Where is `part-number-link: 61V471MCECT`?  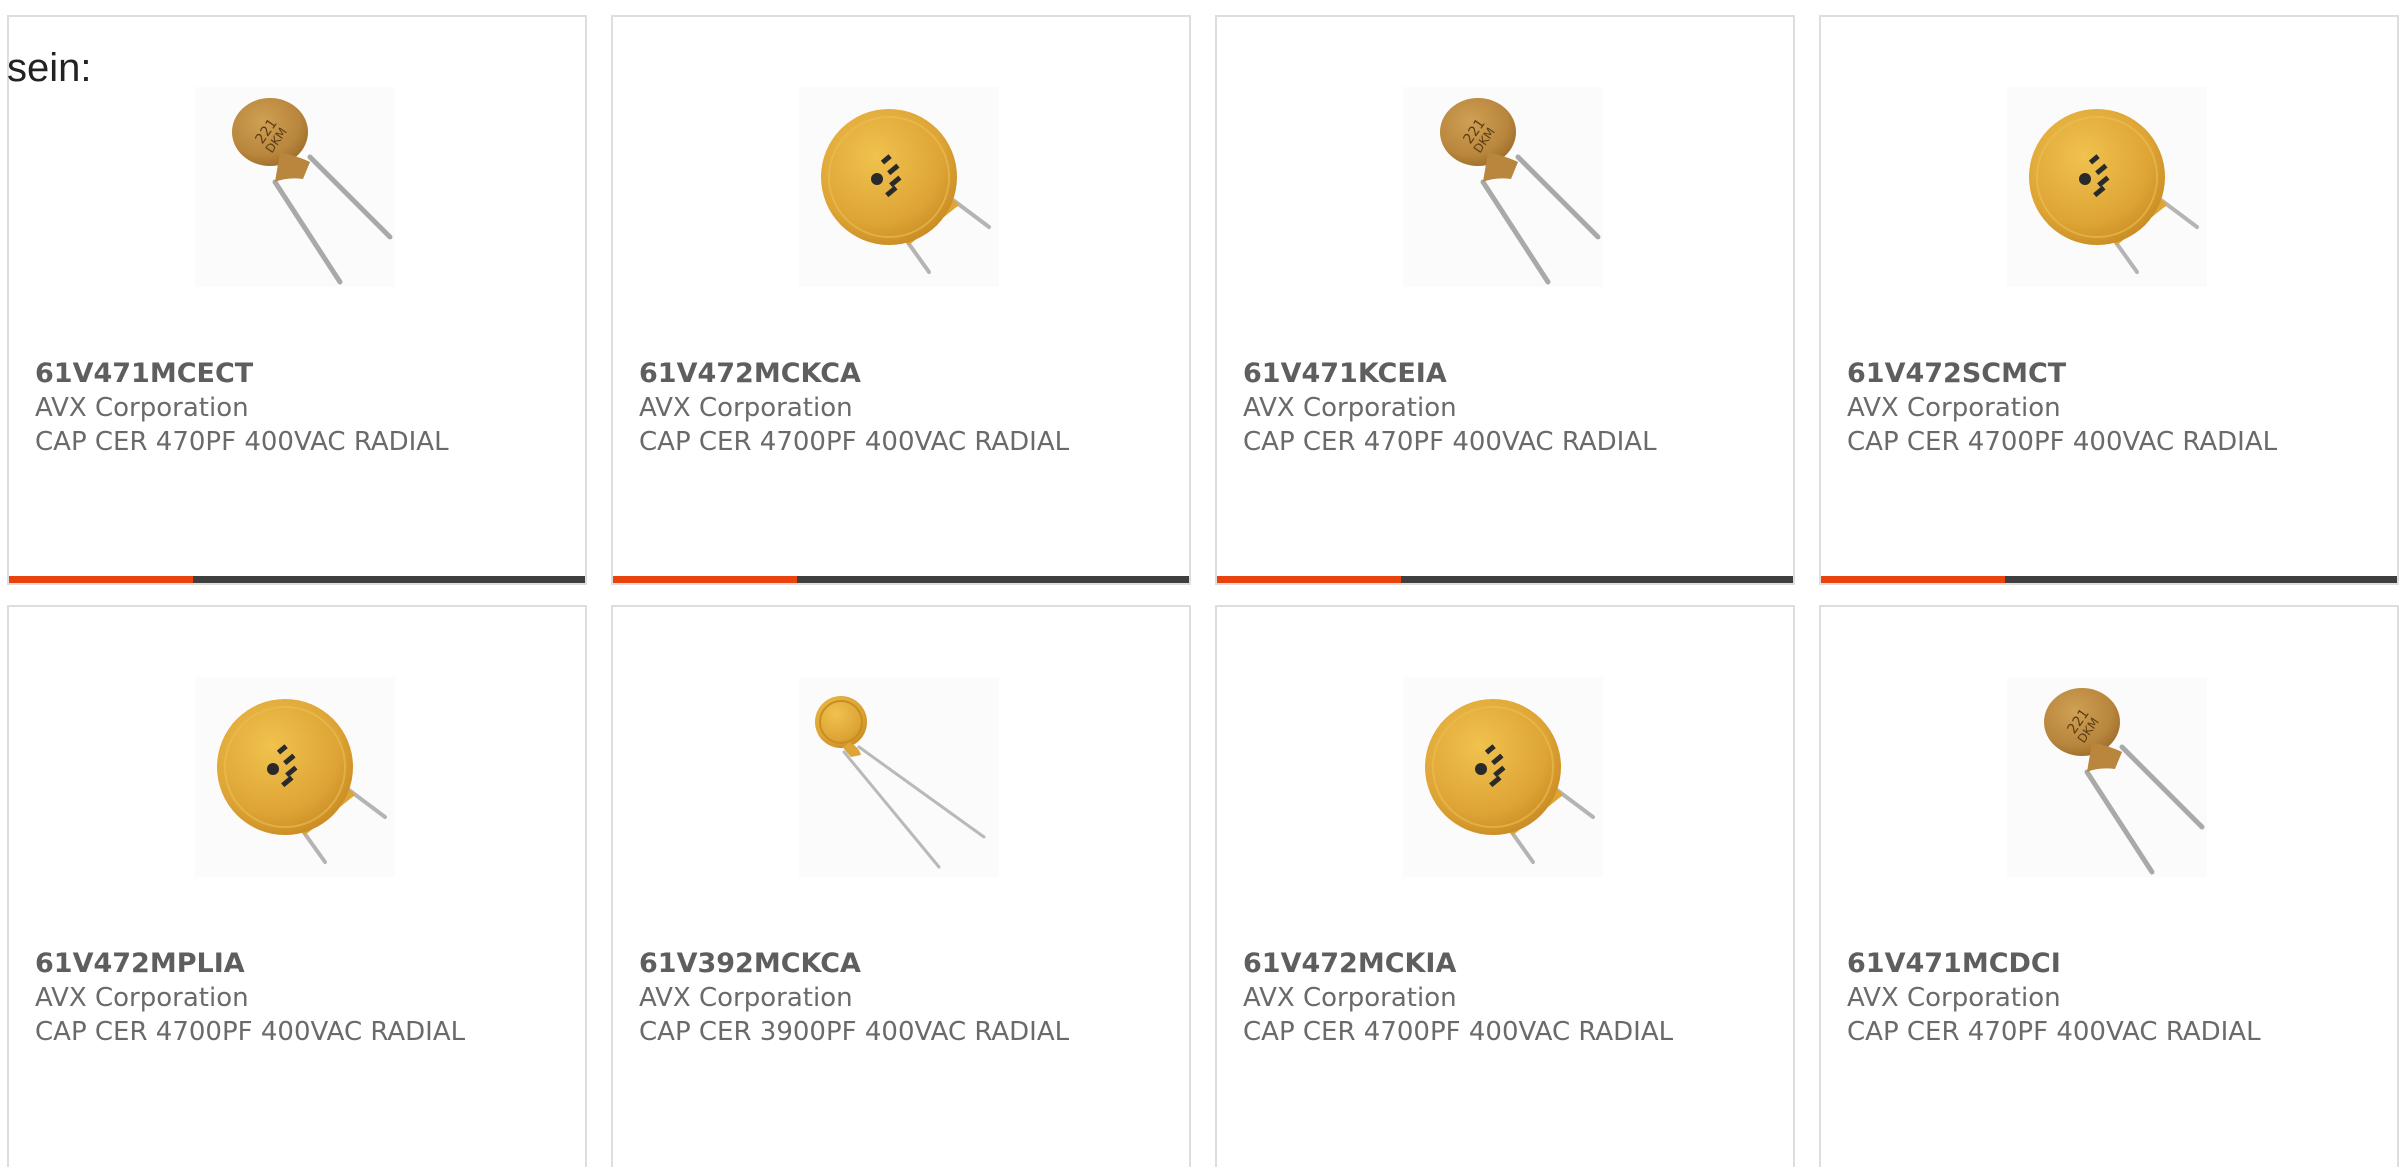
part-number-link: 61V471MCECT is located at coordinates (242, 374).